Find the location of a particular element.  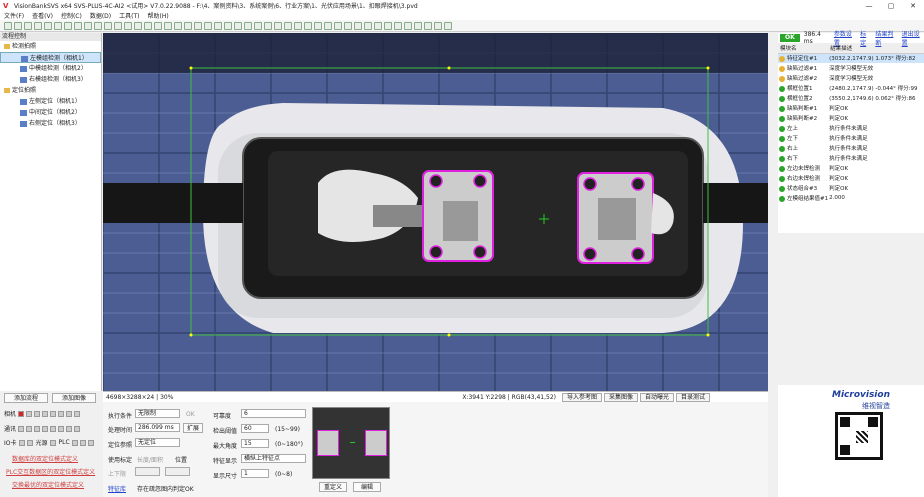

result-row: 左边未焊检测 判定OK is located at coordinates (851, 168).